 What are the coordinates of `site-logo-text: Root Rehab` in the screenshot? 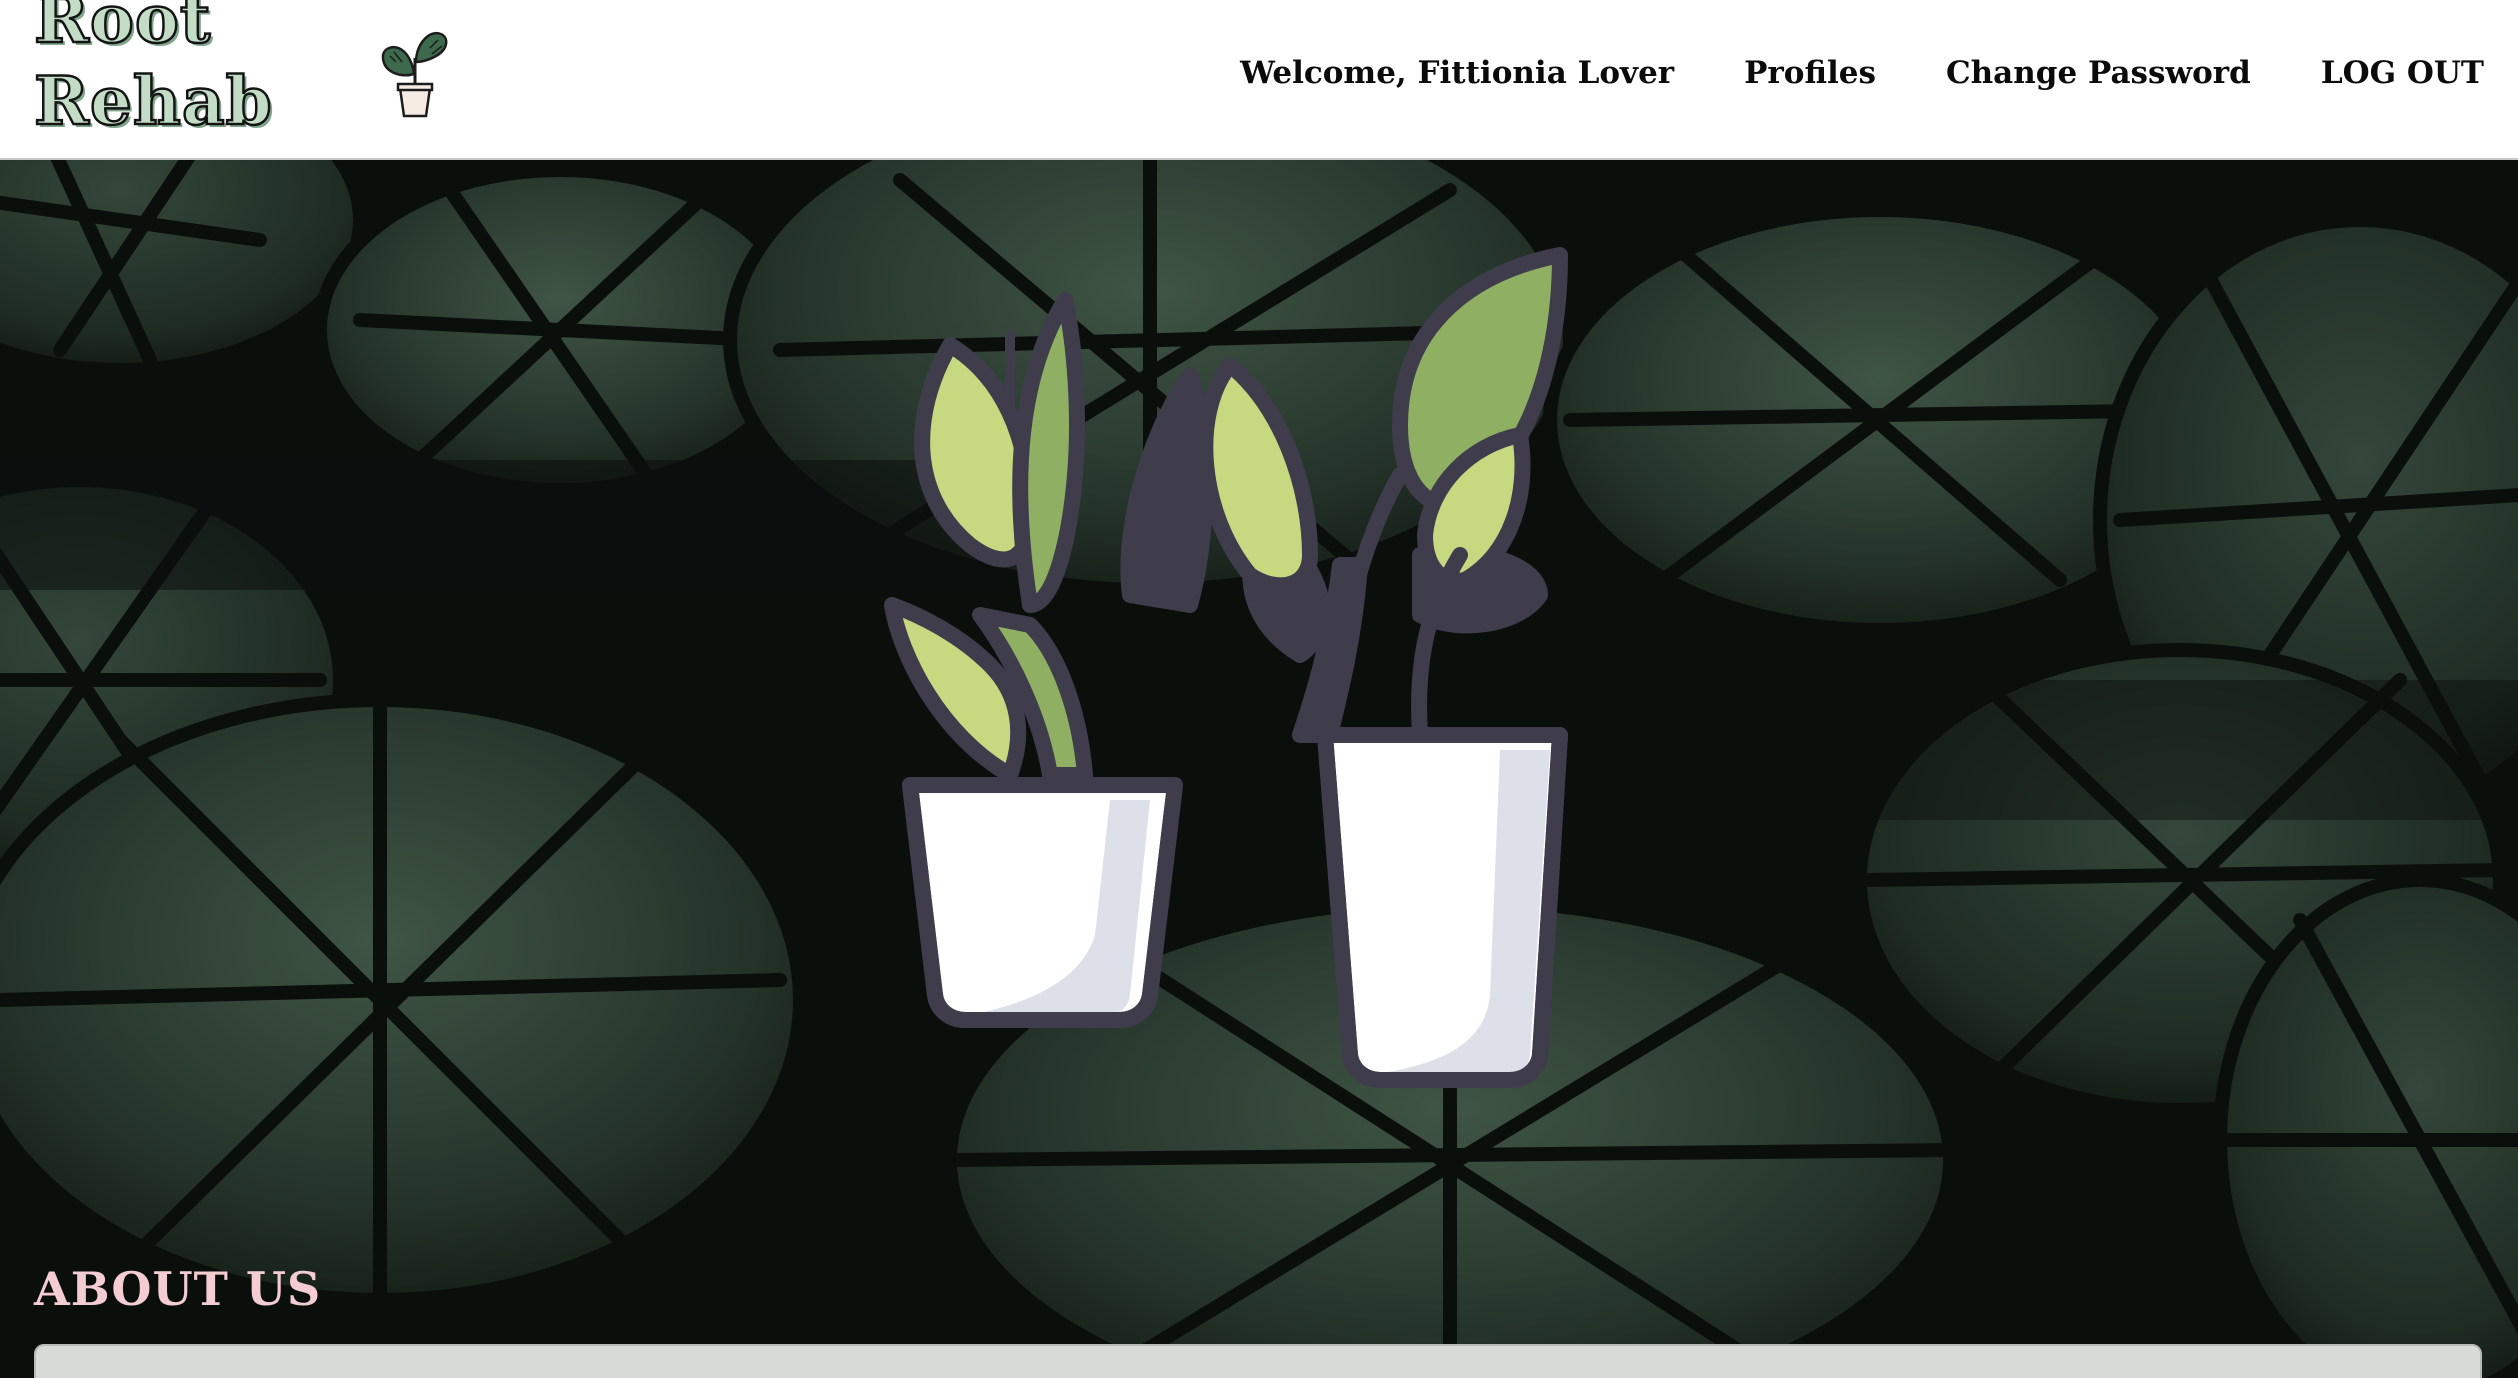 It's located at (153, 71).